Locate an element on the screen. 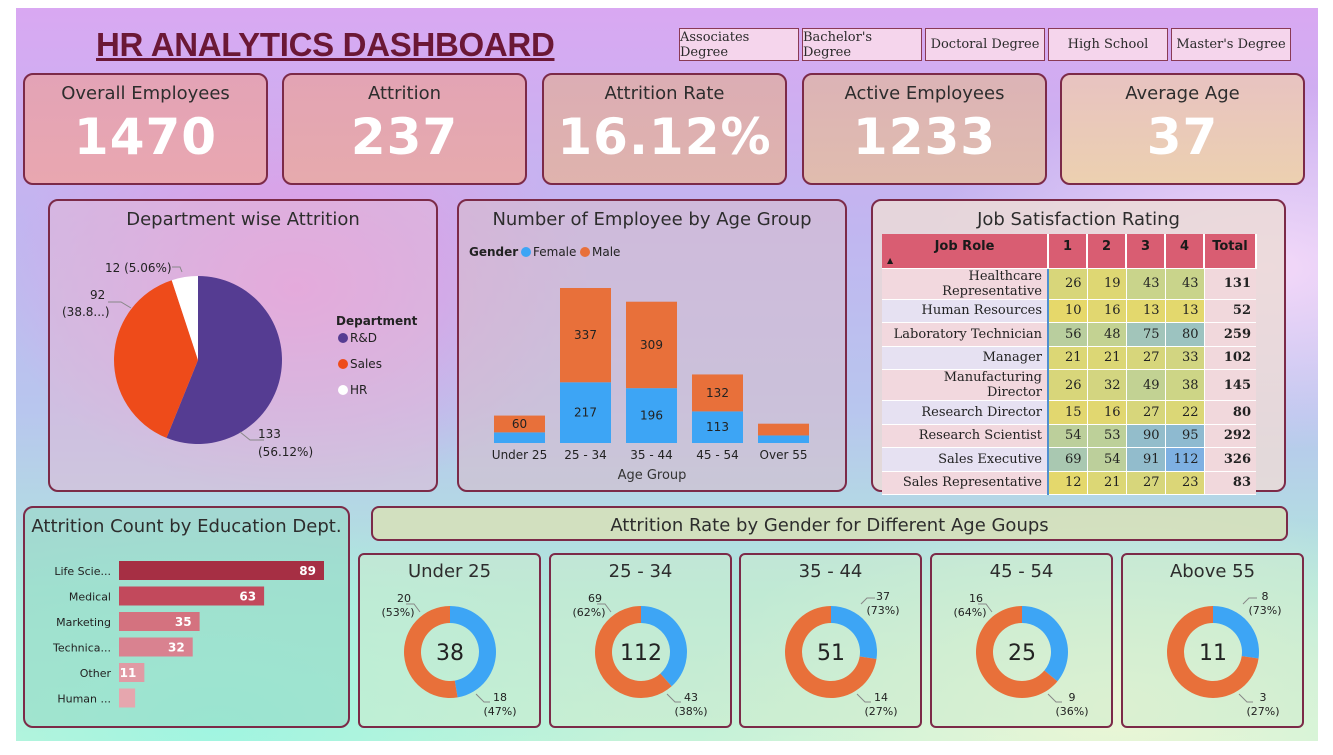 The height and width of the screenshot is (755, 1333). legend-label: R&D is located at coordinates (363, 338).